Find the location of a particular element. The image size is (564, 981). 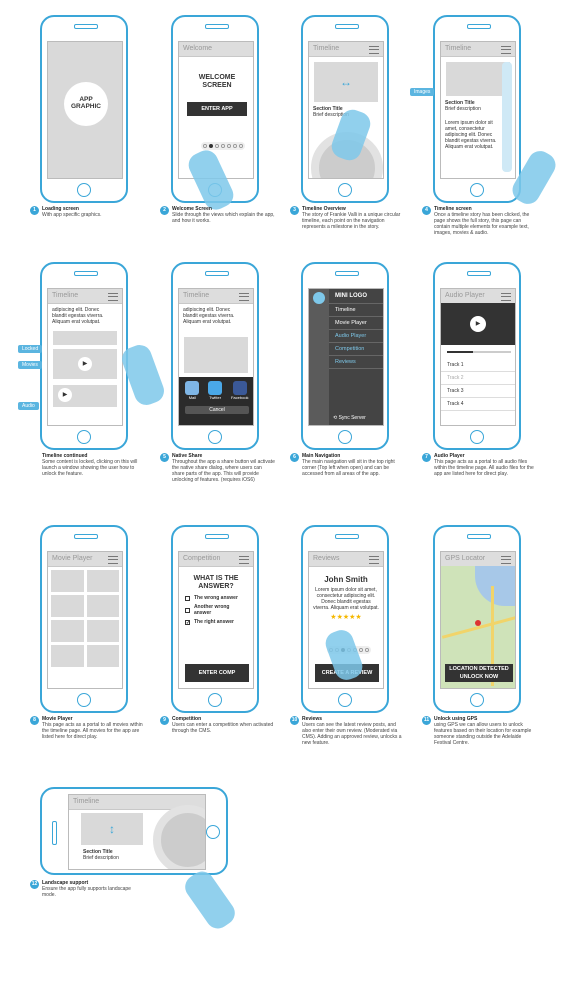

audio-play-icon: ▶ is located at coordinates (65, 395).